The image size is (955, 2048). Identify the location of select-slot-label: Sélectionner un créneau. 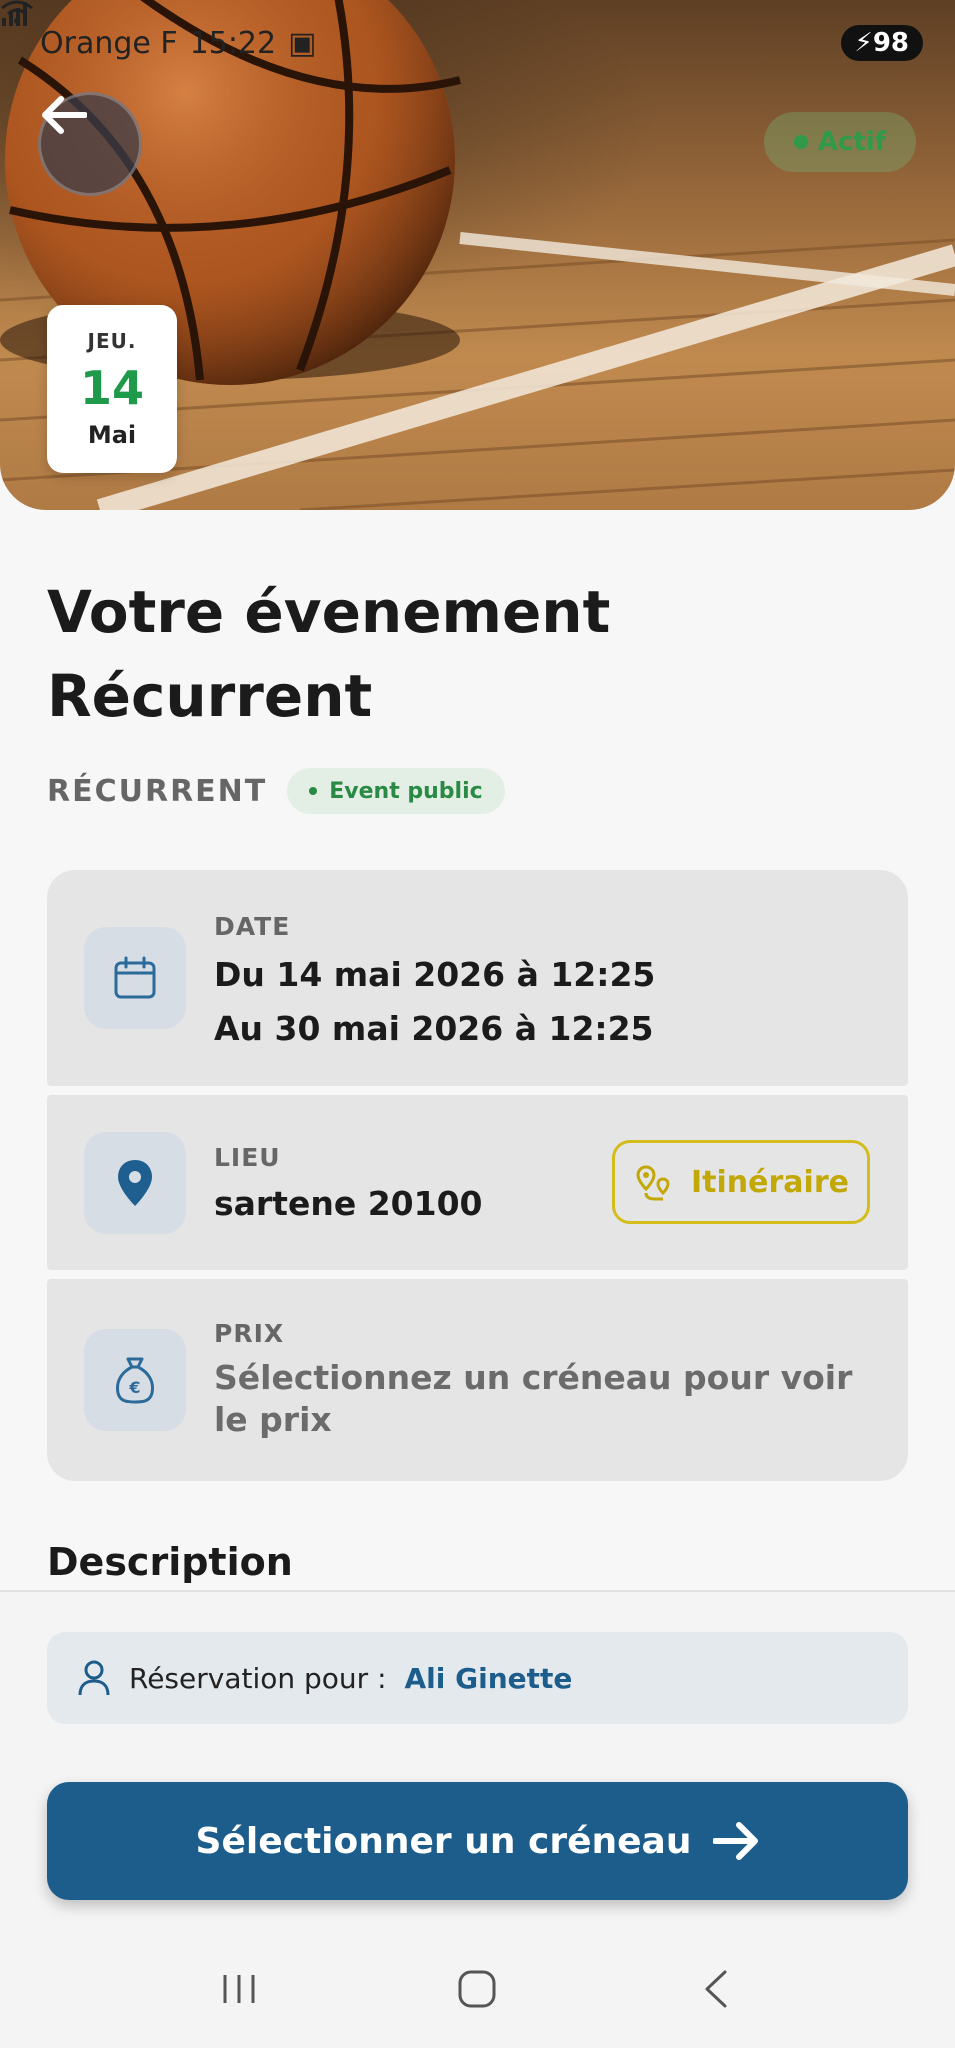
(443, 1841).